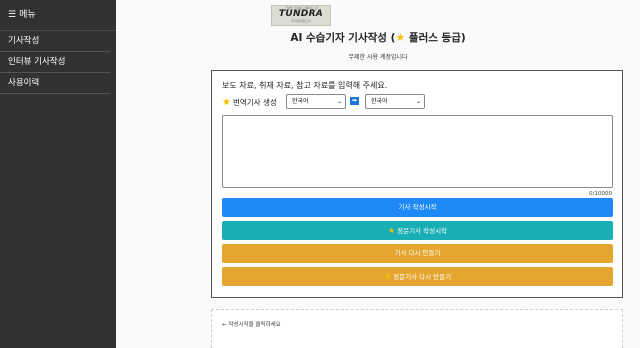 This screenshot has height=348, width=640. I want to click on rewrite-article-button: 기사 다시 만들기, so click(417, 253).